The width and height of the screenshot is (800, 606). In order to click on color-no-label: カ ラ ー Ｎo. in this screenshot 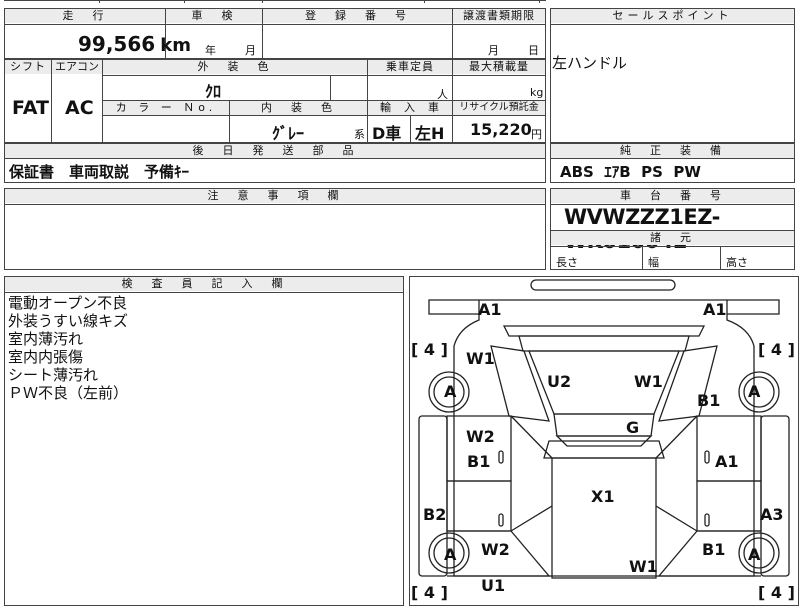, I will do `click(166, 108)`.